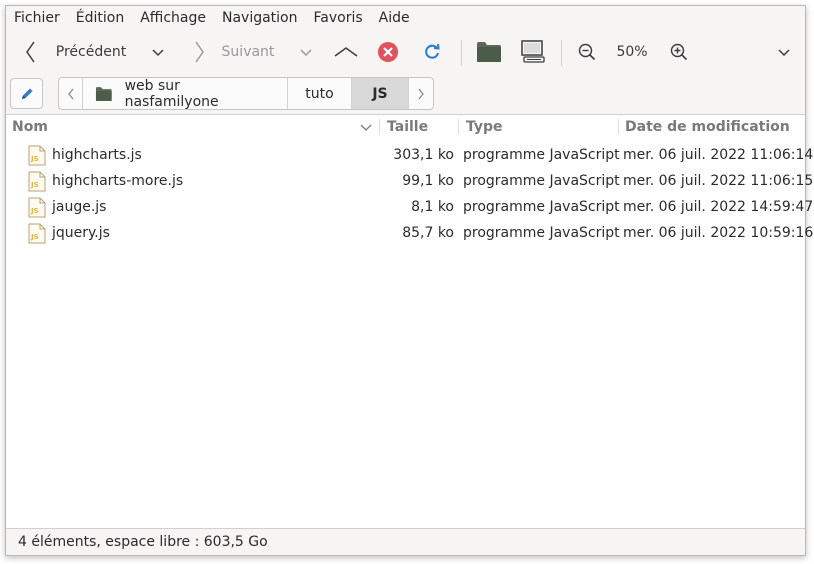 The height and width of the screenshot is (564, 814). What do you see at coordinates (428, 233) in the screenshot?
I see `file-size: 85,7 ko` at bounding box center [428, 233].